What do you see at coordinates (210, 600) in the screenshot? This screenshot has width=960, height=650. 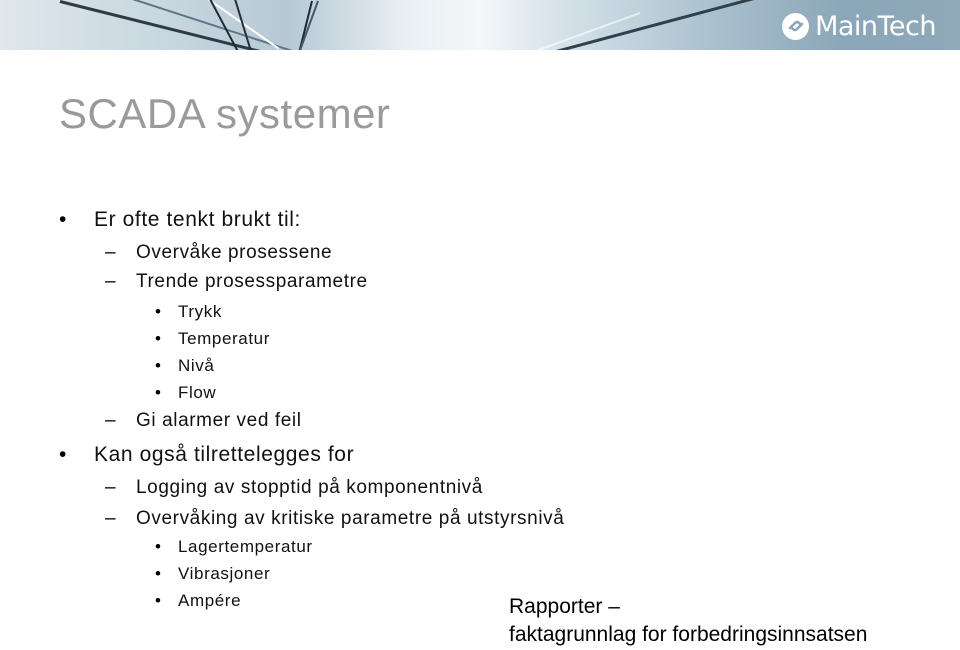 I see `sub-sub-item: Ampére` at bounding box center [210, 600].